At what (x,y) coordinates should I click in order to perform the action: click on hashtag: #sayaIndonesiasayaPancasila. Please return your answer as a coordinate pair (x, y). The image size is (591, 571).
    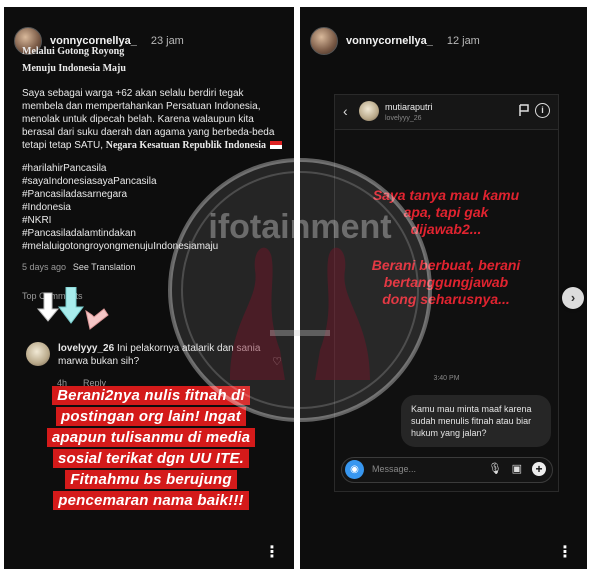
    Looking at the image, I should click on (153, 181).